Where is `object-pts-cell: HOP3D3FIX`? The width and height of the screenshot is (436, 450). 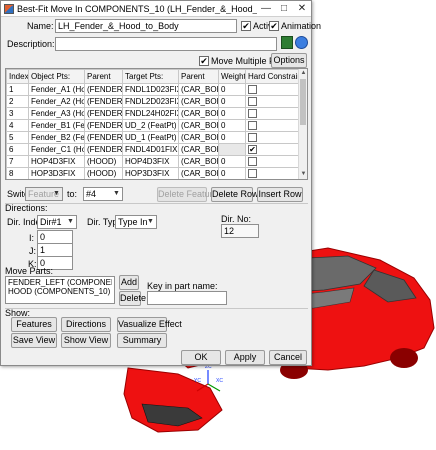 object-pts-cell: HOP3D3FIX is located at coordinates (56, 173).